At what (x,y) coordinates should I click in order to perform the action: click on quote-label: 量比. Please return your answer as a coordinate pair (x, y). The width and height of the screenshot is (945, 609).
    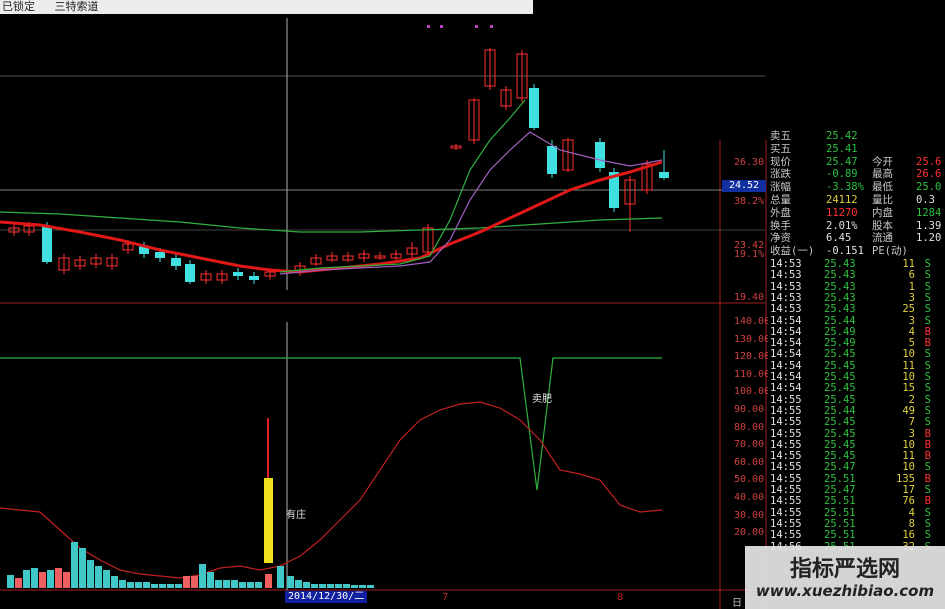
    Looking at the image, I should click on (882, 200).